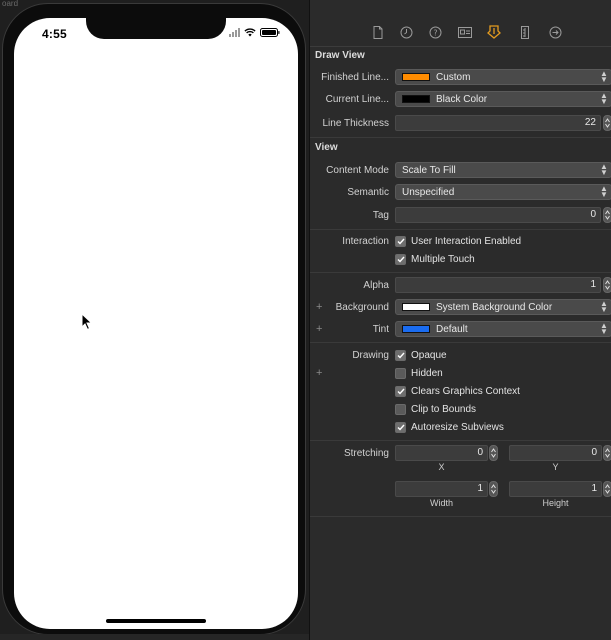 This screenshot has height=640, width=611. I want to click on size-icon, so click(525, 32).